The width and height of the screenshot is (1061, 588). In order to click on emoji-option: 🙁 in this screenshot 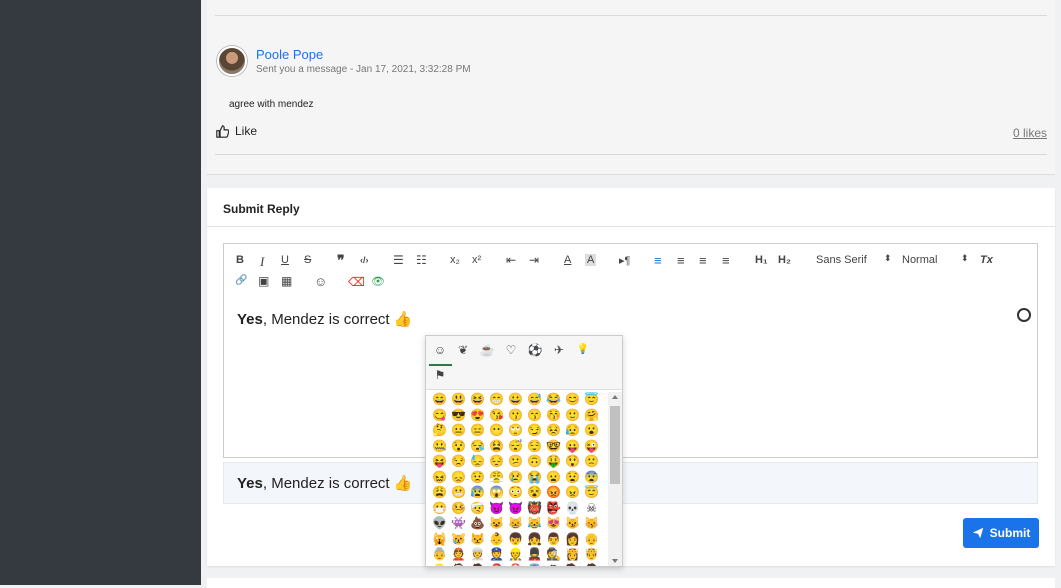, I will do `click(591, 462)`.